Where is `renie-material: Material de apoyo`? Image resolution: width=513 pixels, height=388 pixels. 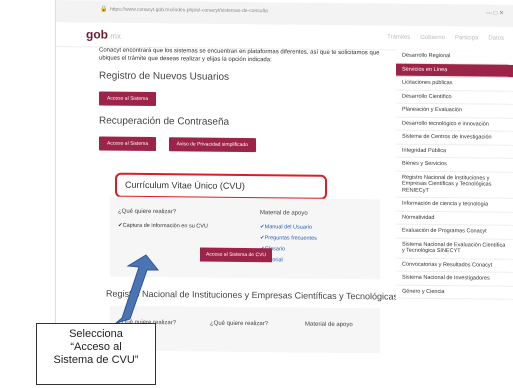
renie-material: Material de apoyo is located at coordinates (329, 325).